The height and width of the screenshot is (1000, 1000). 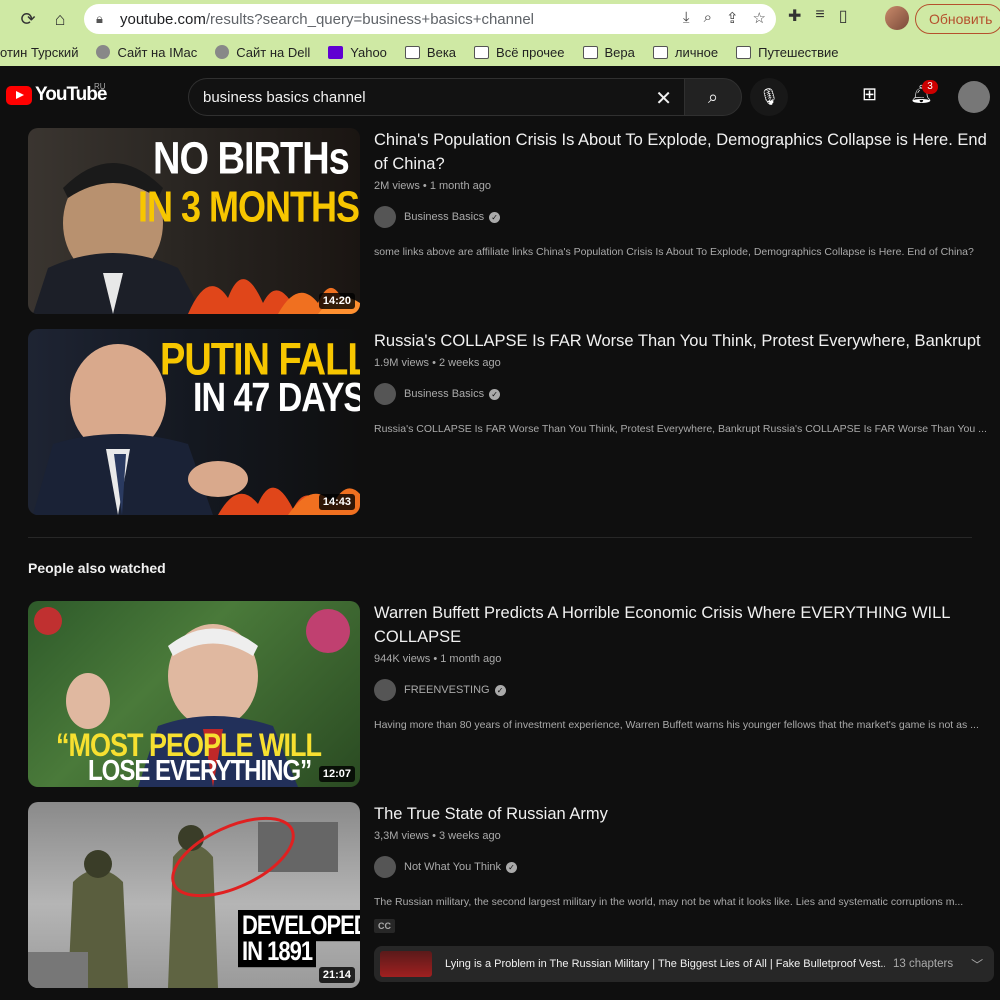 What do you see at coordinates (974, 97) in the screenshot?
I see `account-avatar` at bounding box center [974, 97].